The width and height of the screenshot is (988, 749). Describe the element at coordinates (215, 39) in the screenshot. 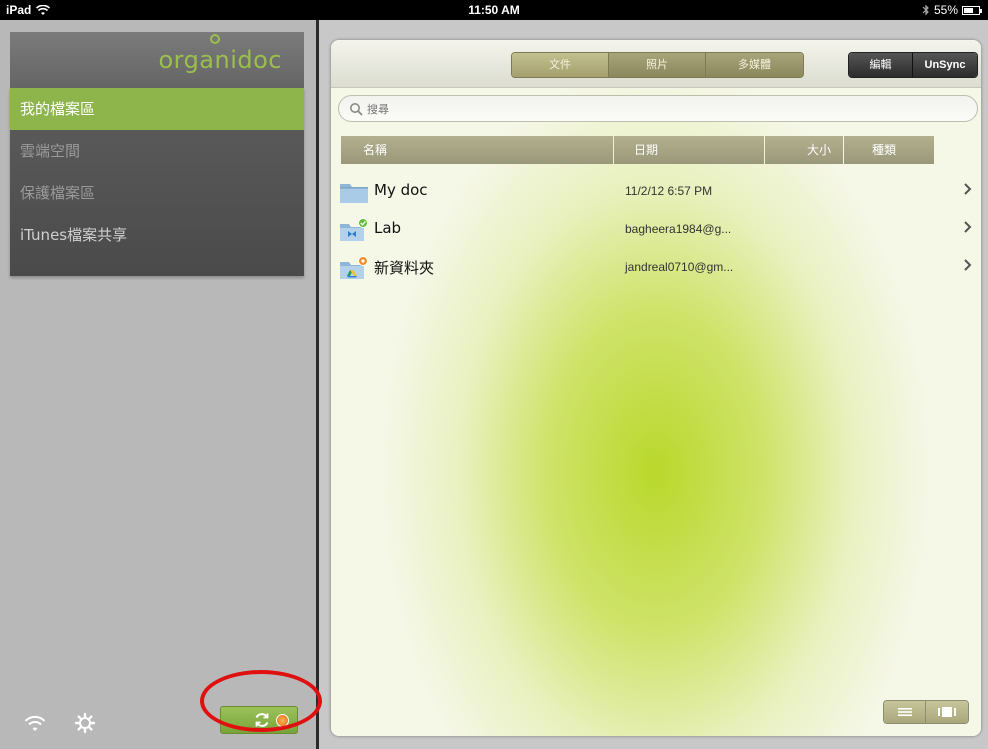

I see `logo-dot` at that location.